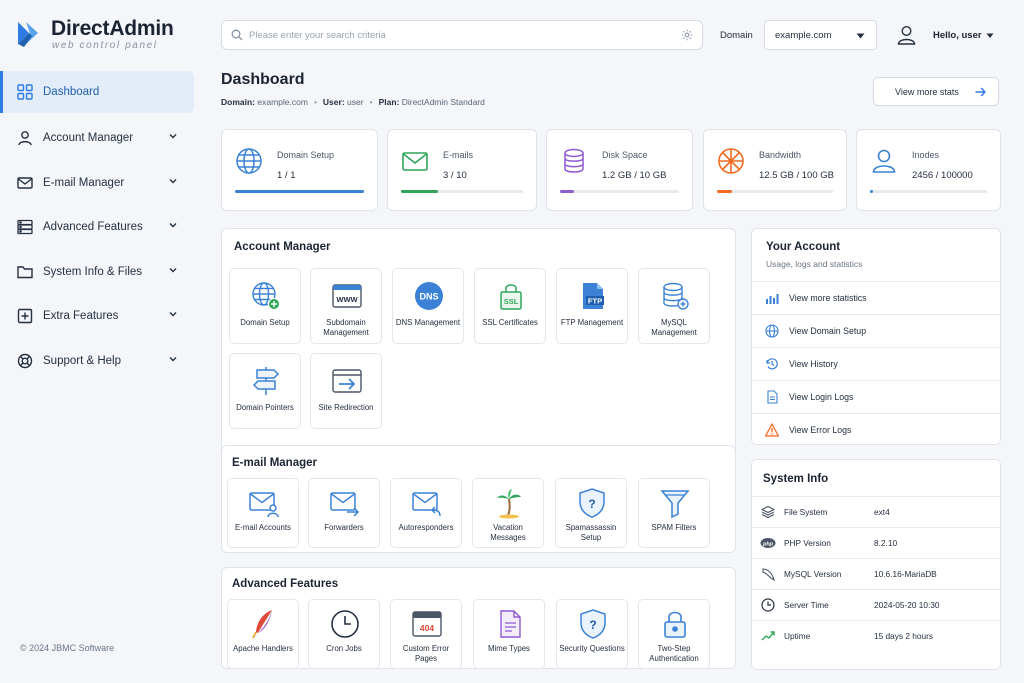 This screenshot has width=1024, height=683. Describe the element at coordinates (772, 364) in the screenshot. I see `history-icon` at that location.